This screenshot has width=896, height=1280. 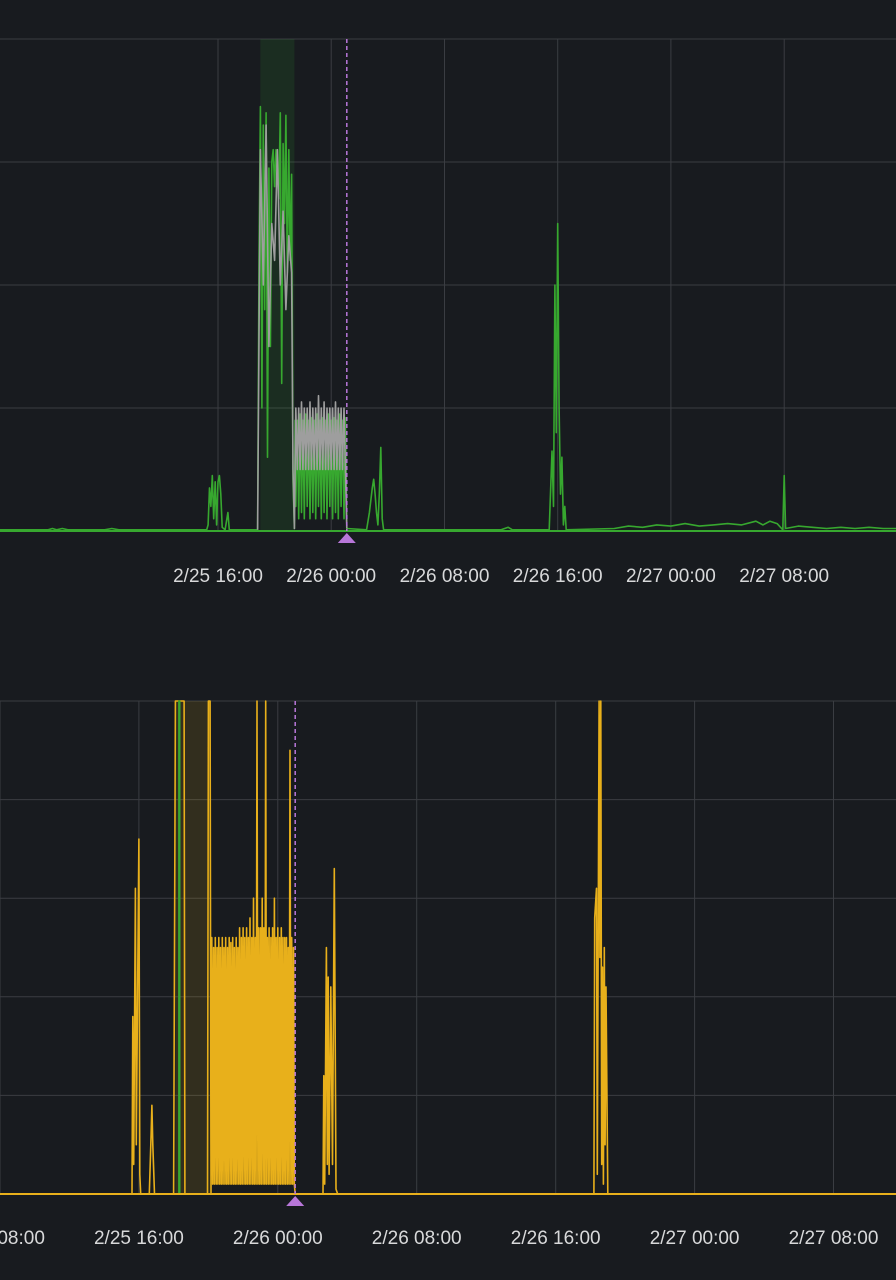 I want to click on series-fill-region, so click(x=193, y=947).